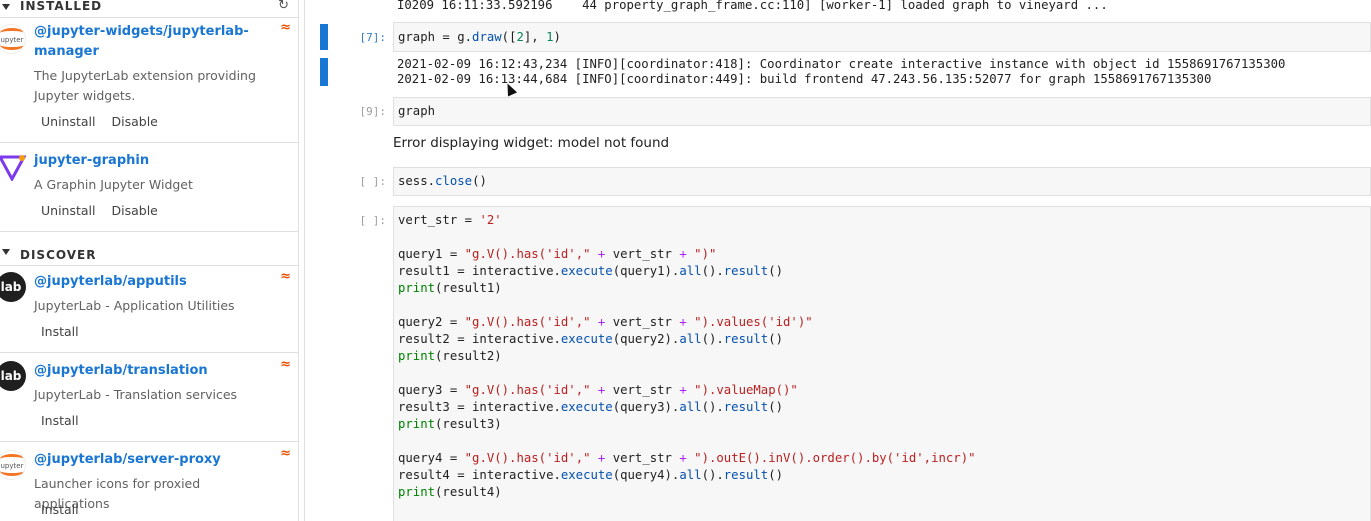 The height and width of the screenshot is (521, 1371). I want to click on code-editor: graph, so click(882, 111).